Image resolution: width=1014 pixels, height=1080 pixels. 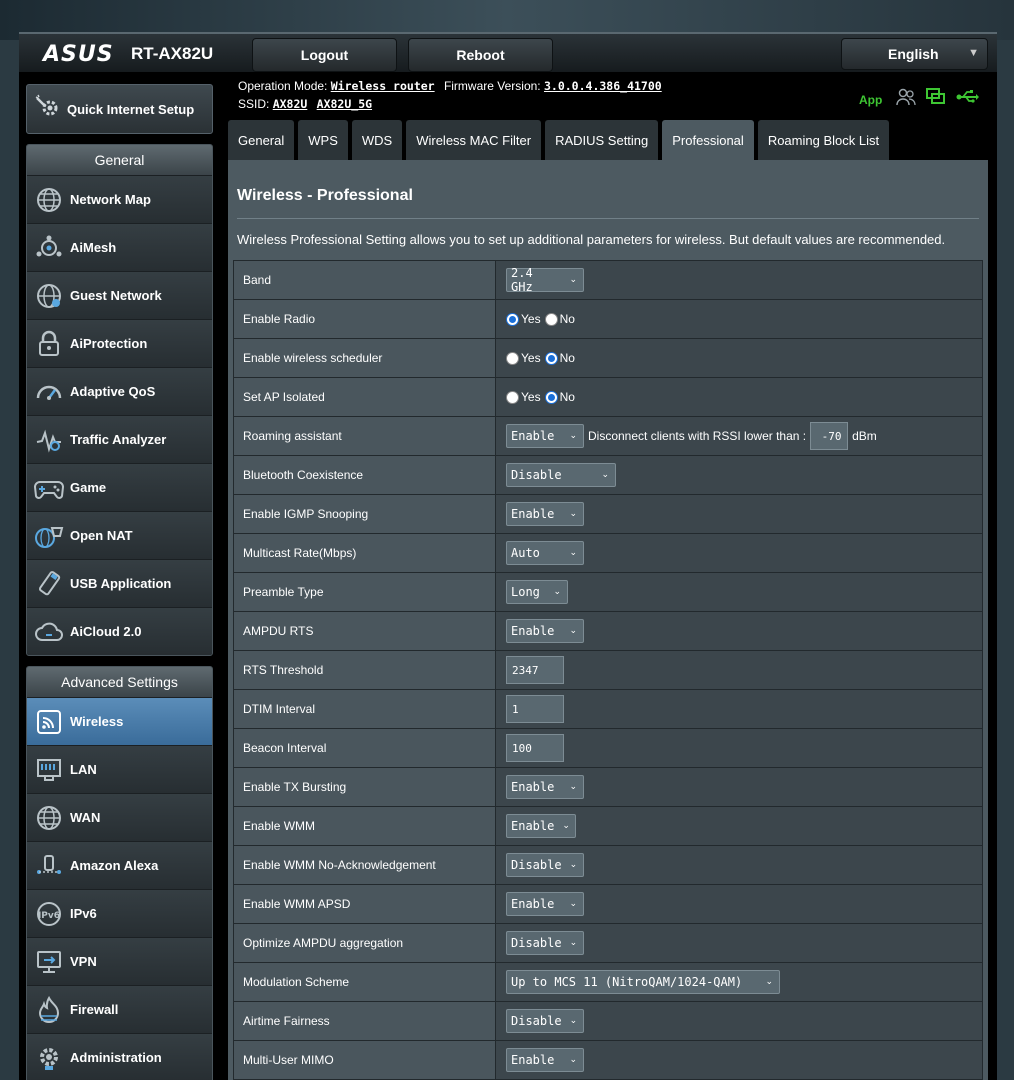 I want to click on sidebar-item-label: Firewall, so click(x=94, y=1009).